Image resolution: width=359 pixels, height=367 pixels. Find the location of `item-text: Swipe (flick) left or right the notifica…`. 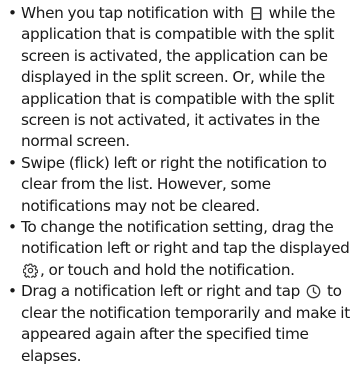

item-text: Swipe (flick) left or right the notifica… is located at coordinates (174, 184).